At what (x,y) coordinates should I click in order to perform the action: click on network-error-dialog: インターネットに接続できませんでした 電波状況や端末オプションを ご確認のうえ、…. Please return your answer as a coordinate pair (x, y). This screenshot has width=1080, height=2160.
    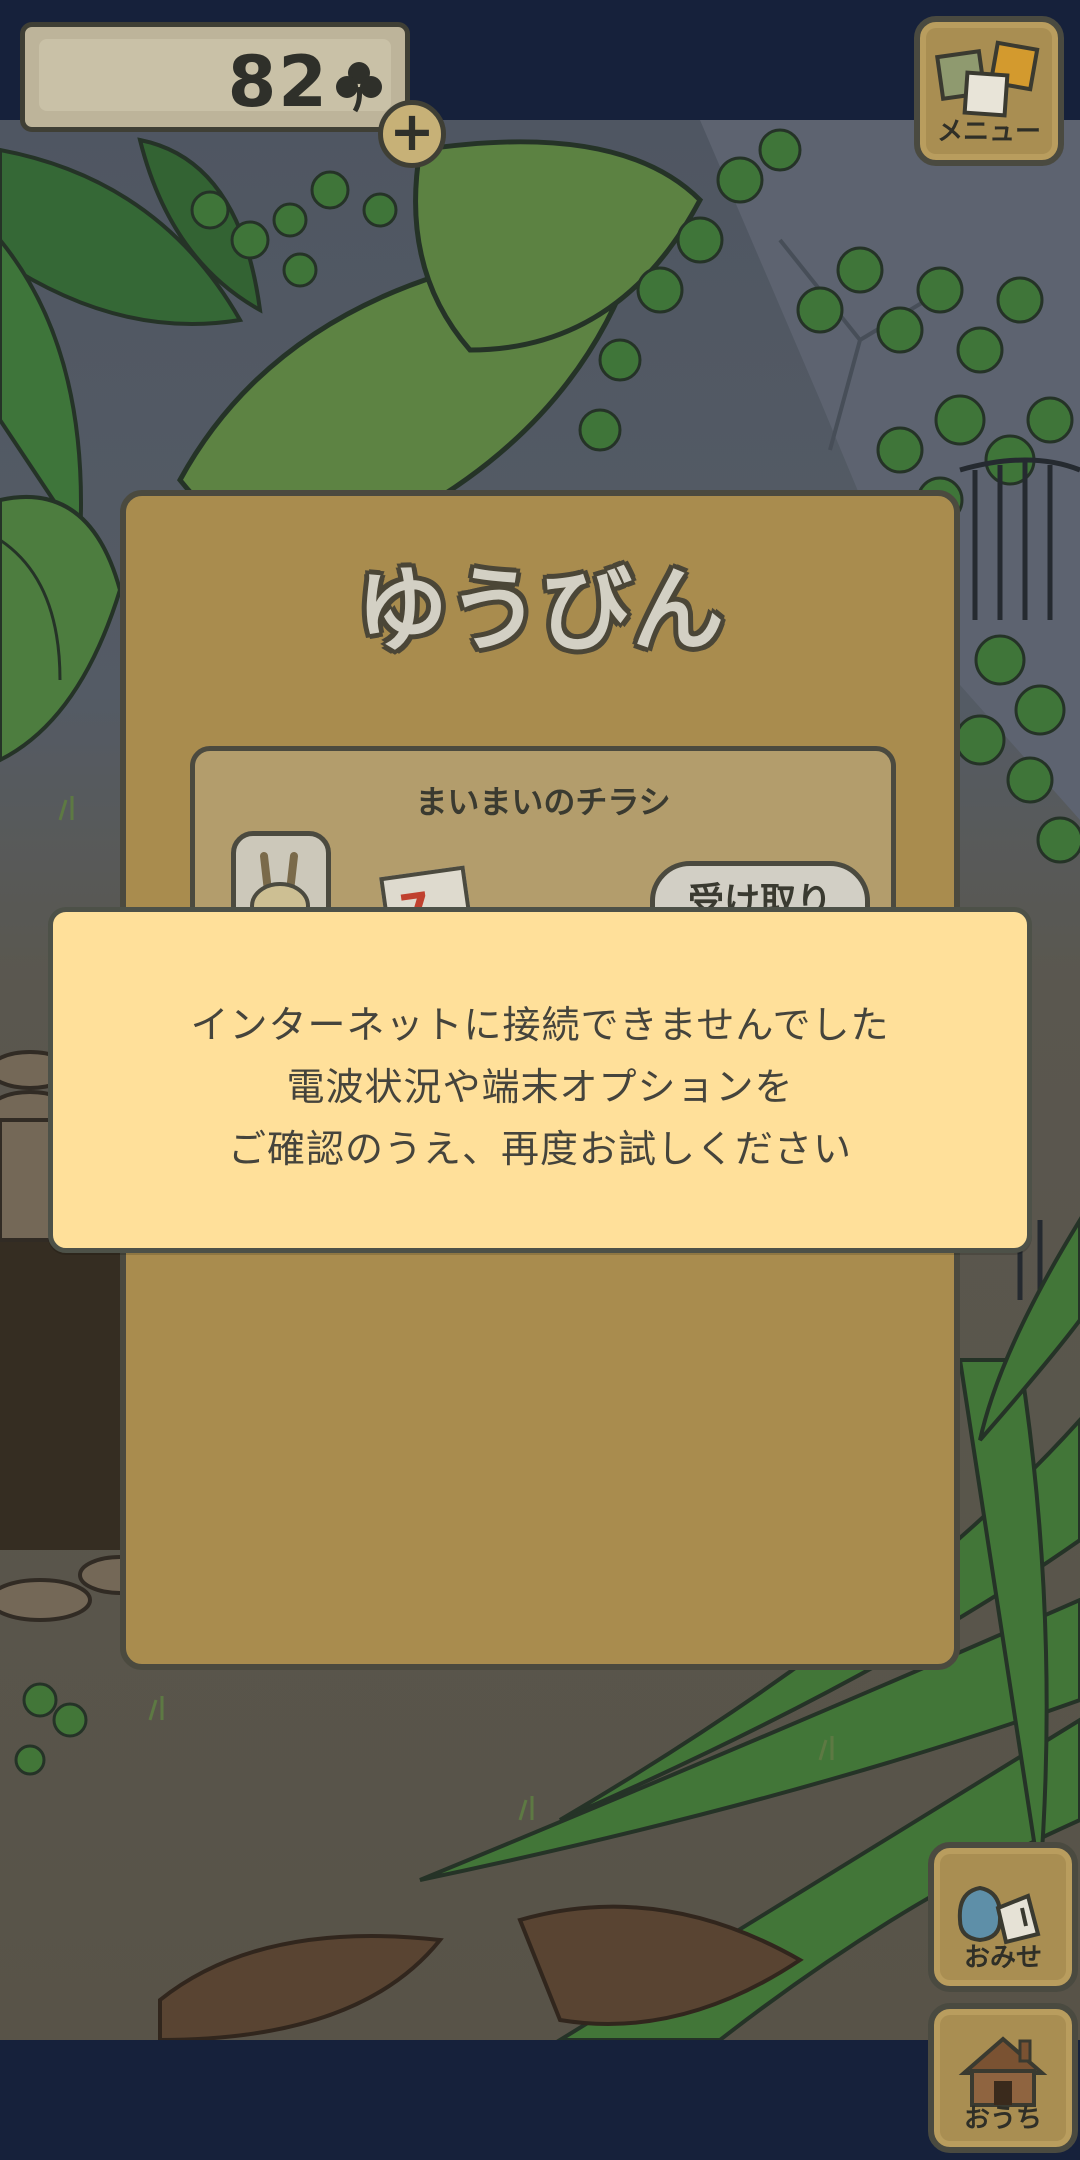
    Looking at the image, I should click on (540, 1080).